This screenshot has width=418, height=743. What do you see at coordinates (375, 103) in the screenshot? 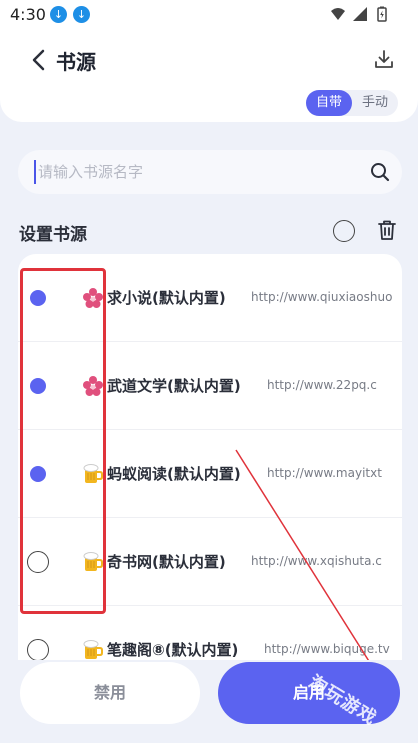
I see `tab-manual: 手动` at bounding box center [375, 103].